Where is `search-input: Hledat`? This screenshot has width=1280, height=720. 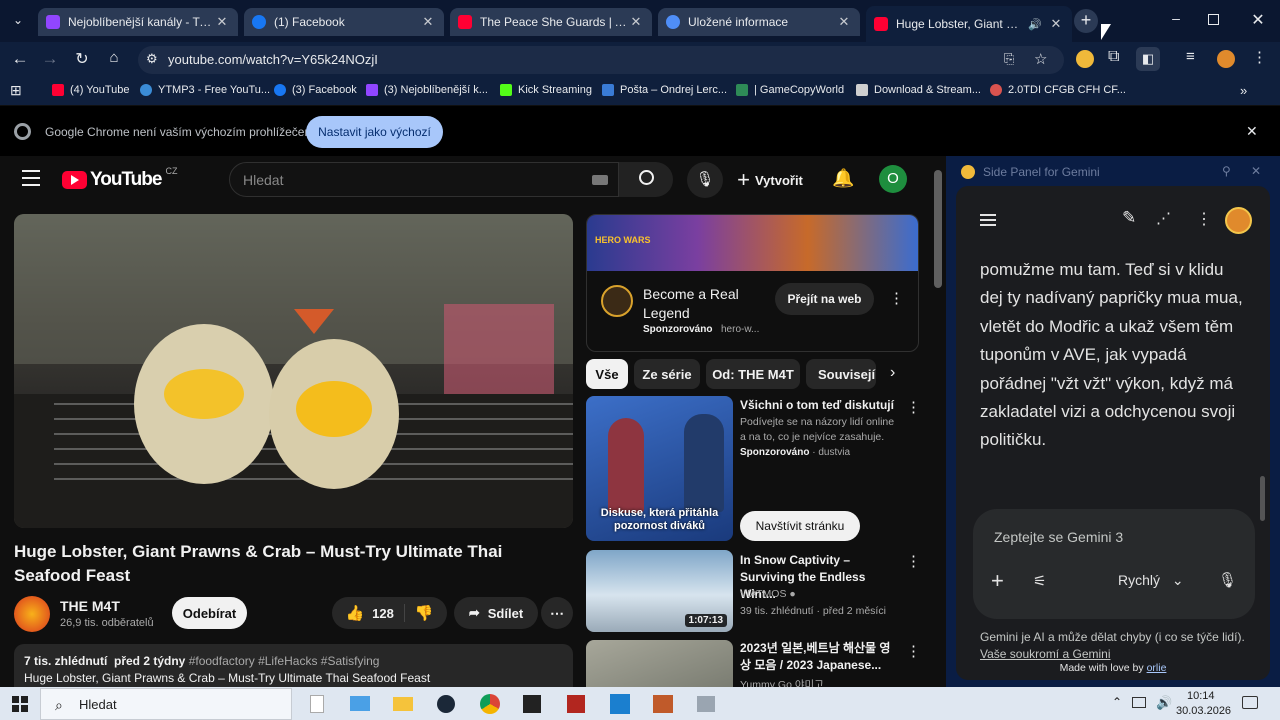
search-input: Hledat is located at coordinates (263, 180).